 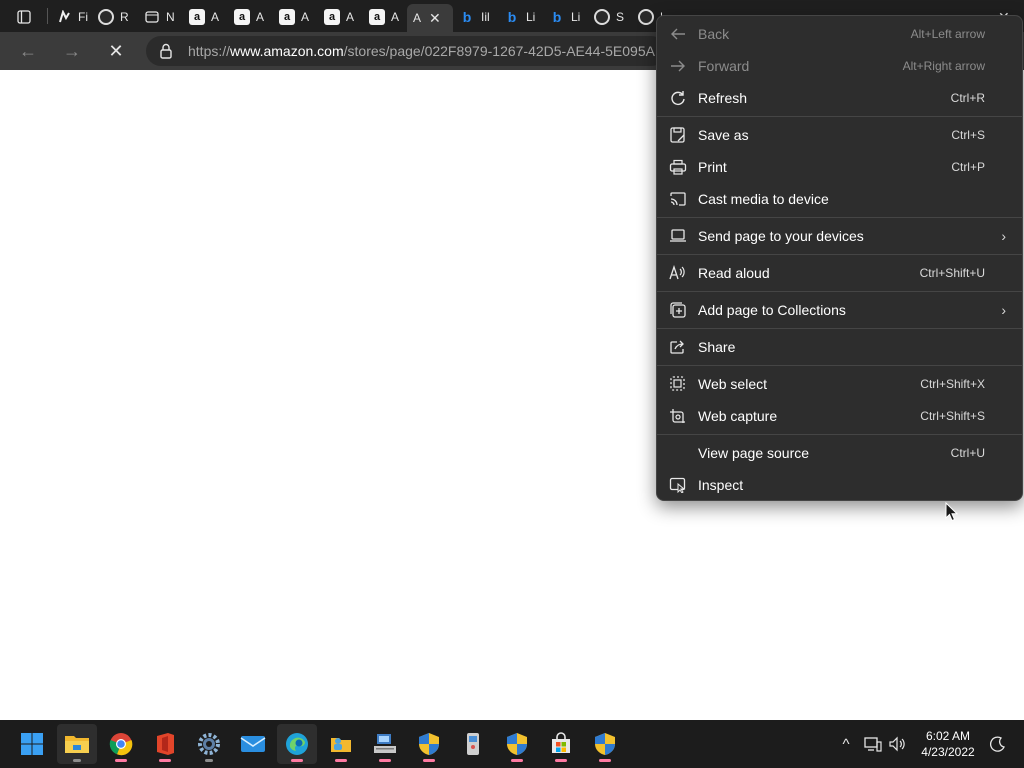 What do you see at coordinates (839, 310) in the screenshot?
I see `menu-item-add-to-collections: Add page to Collections ›` at bounding box center [839, 310].